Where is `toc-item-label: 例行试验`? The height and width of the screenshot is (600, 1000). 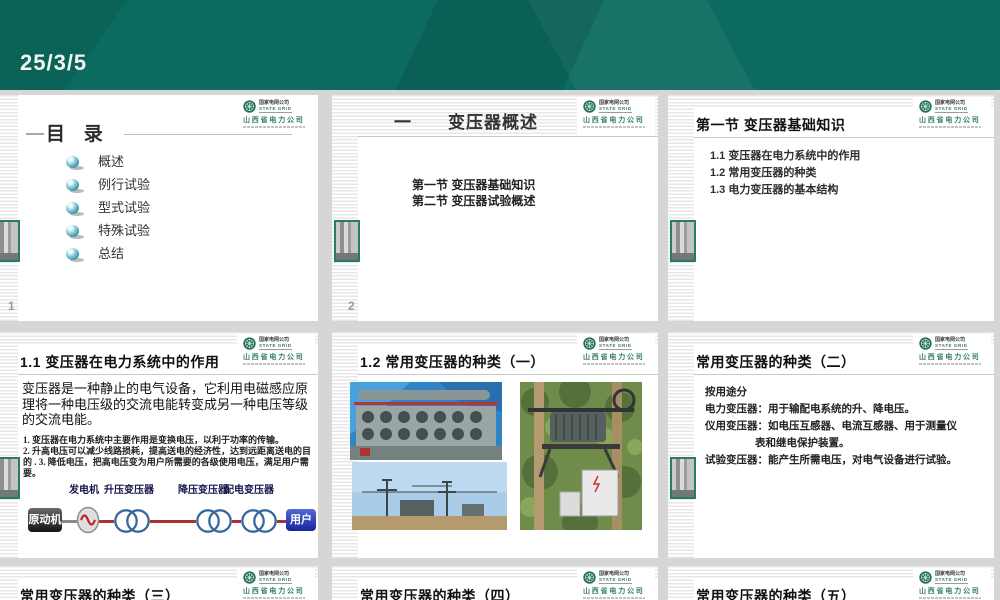
toc-item-label: 例行试验 is located at coordinates (124, 184).